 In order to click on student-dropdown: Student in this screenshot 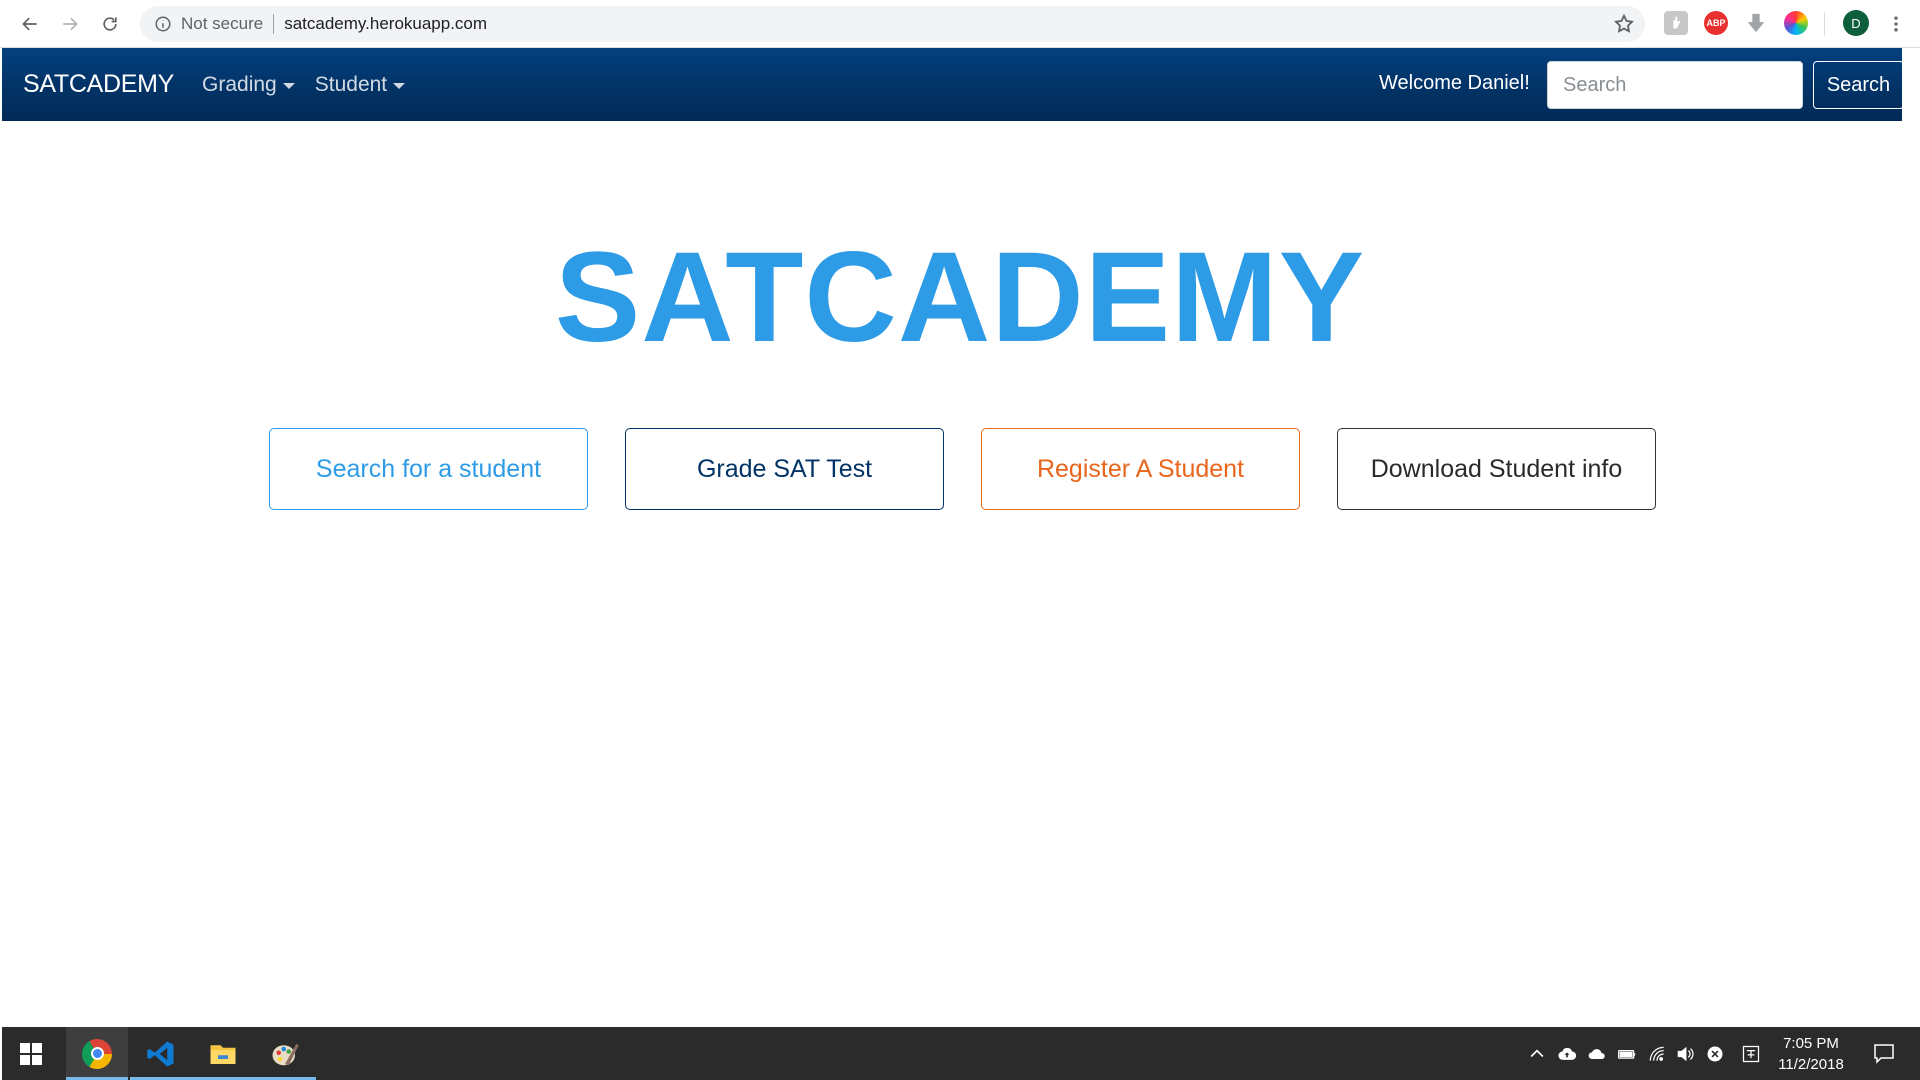, I will do `click(360, 84)`.